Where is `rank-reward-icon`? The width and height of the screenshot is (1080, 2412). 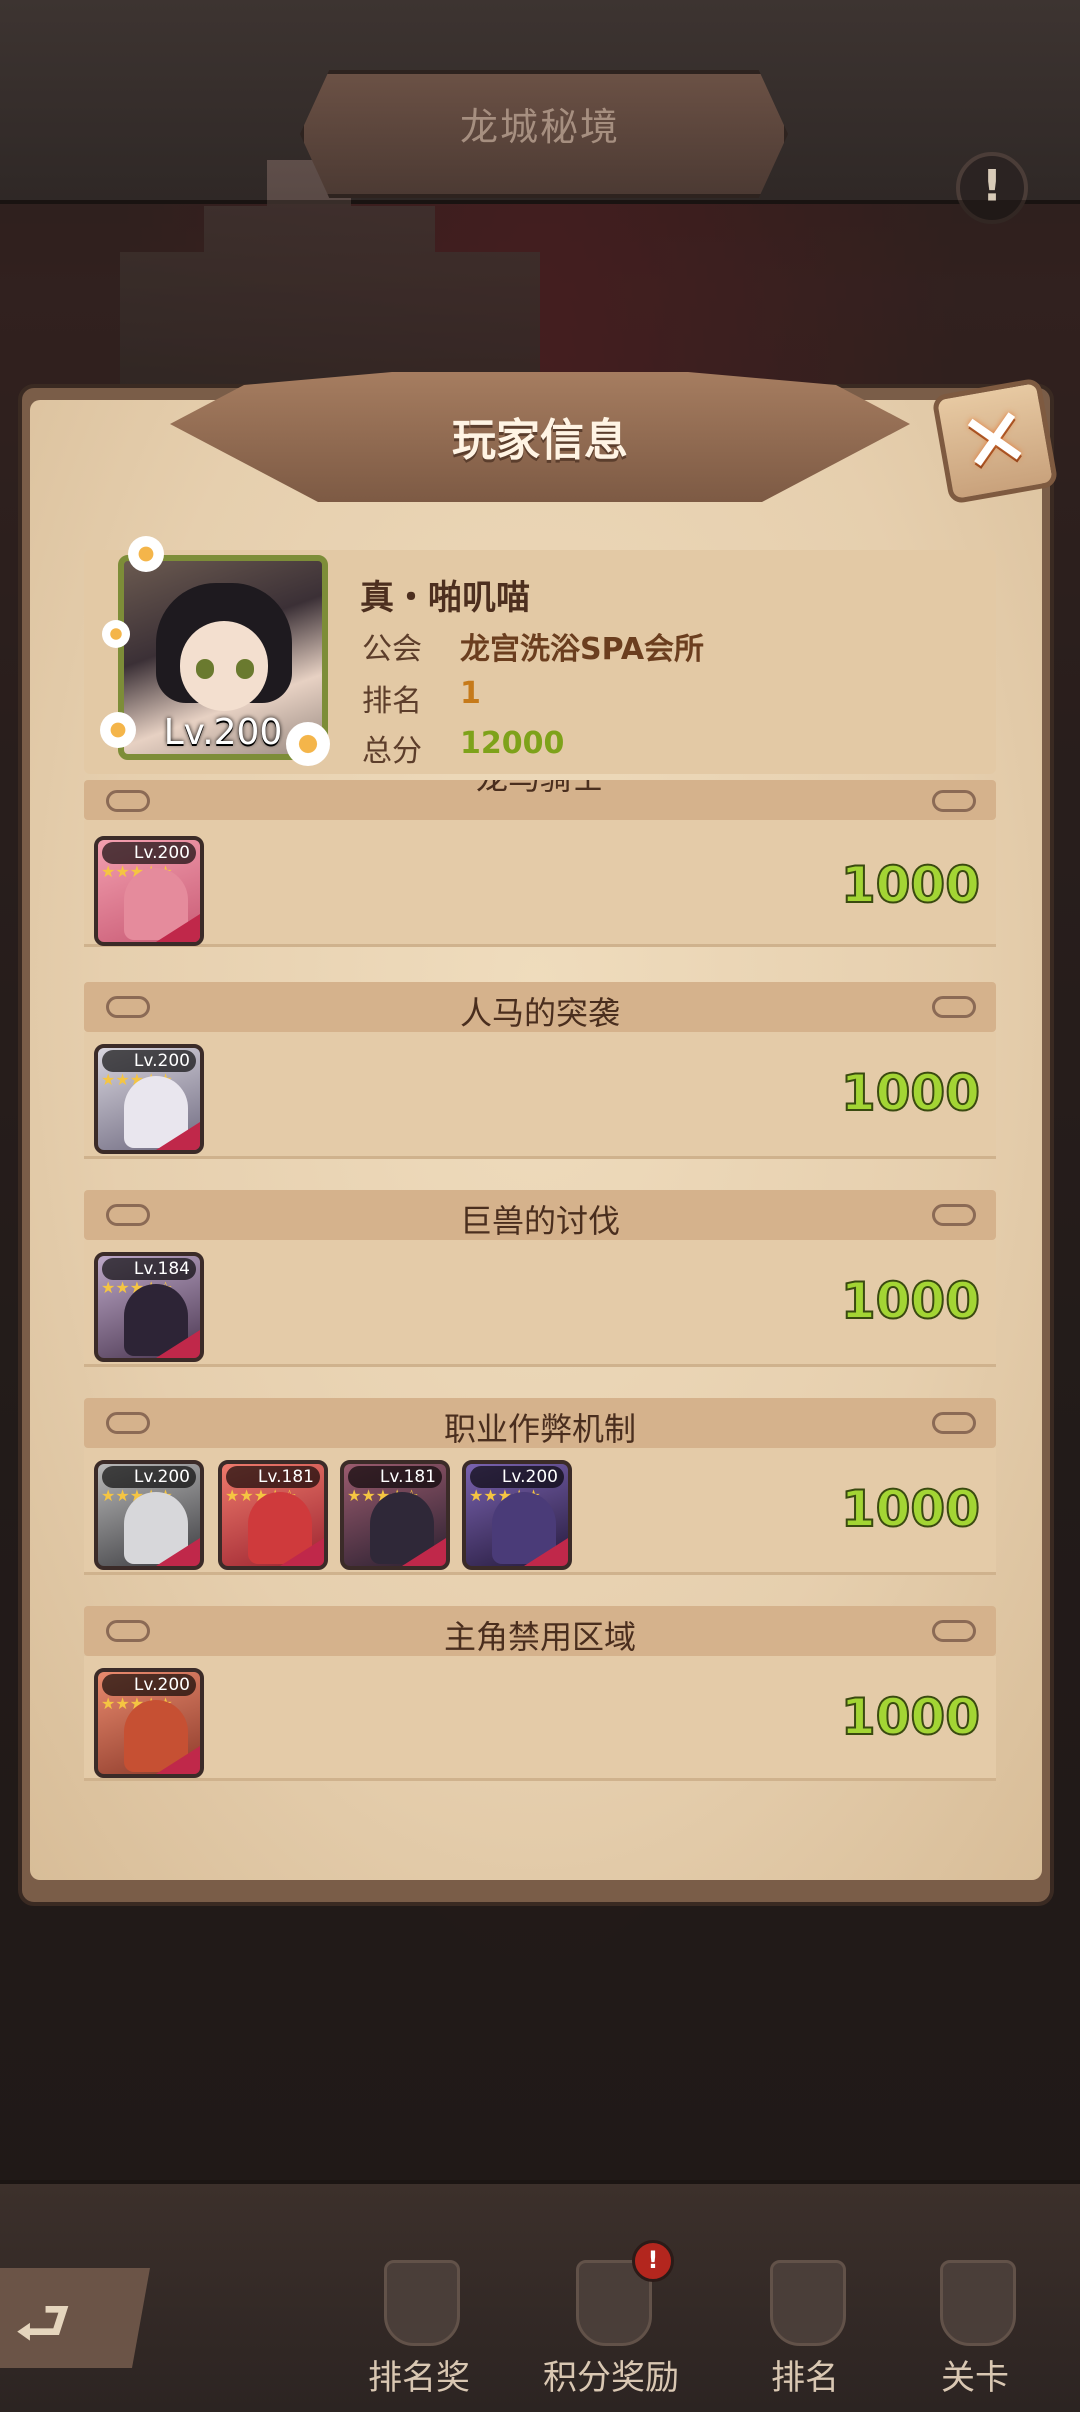
rank-reward-icon is located at coordinates (422, 2303).